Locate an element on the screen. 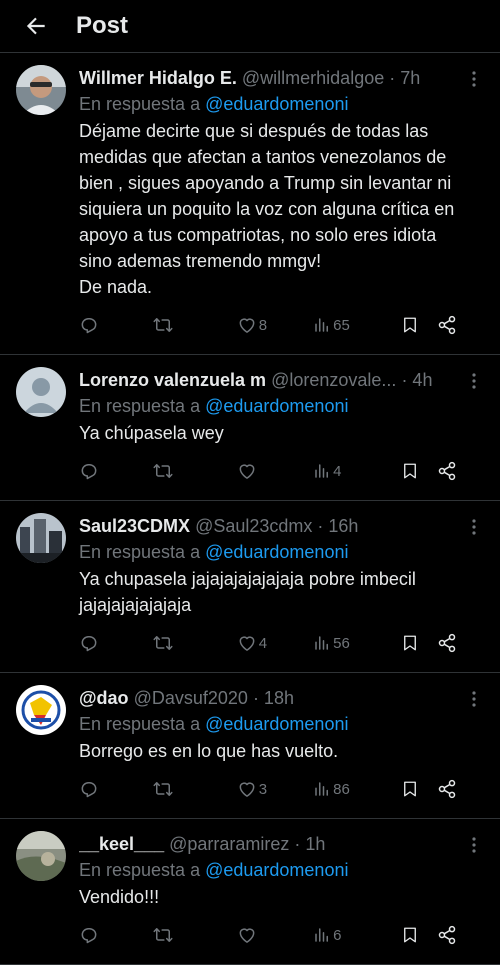 The width and height of the screenshot is (500, 965). like-button: 3 is located at coordinates (275, 789).